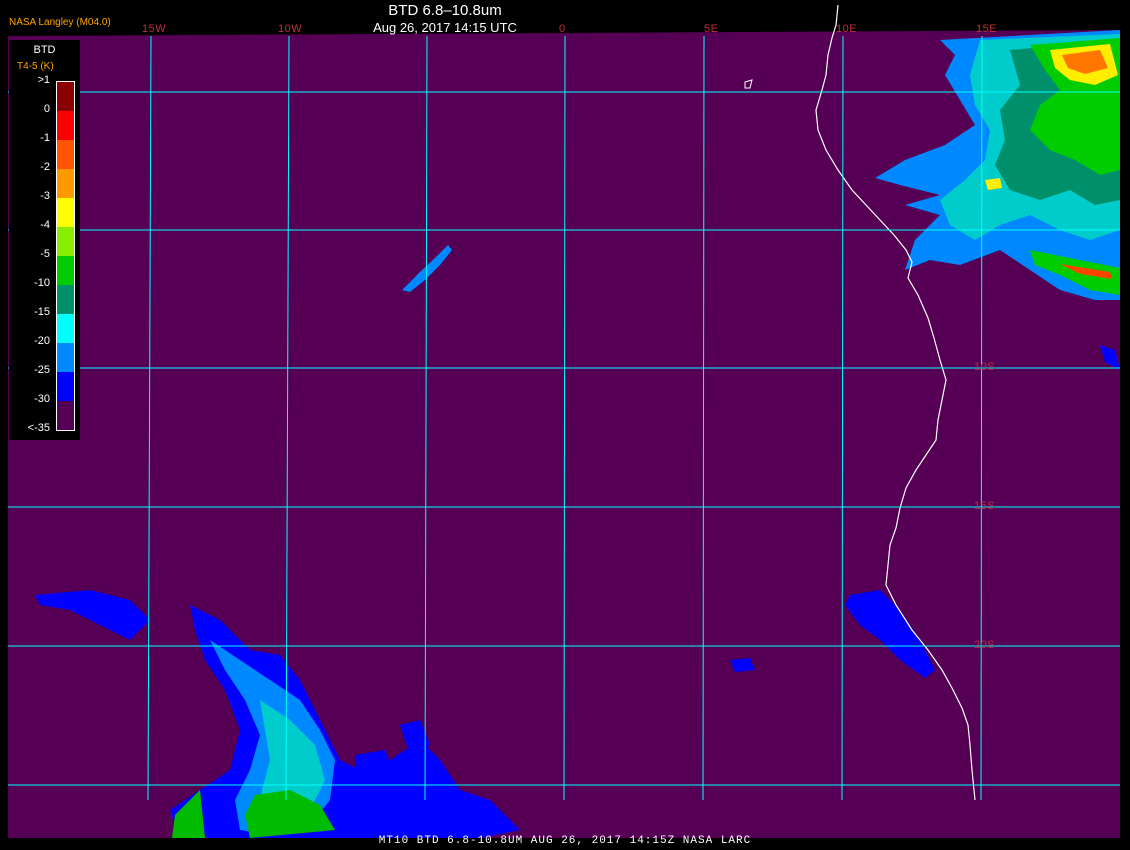 The width and height of the screenshot is (1130, 850). I want to click on credit-label: NASA Langley (M04.0), so click(60, 22).